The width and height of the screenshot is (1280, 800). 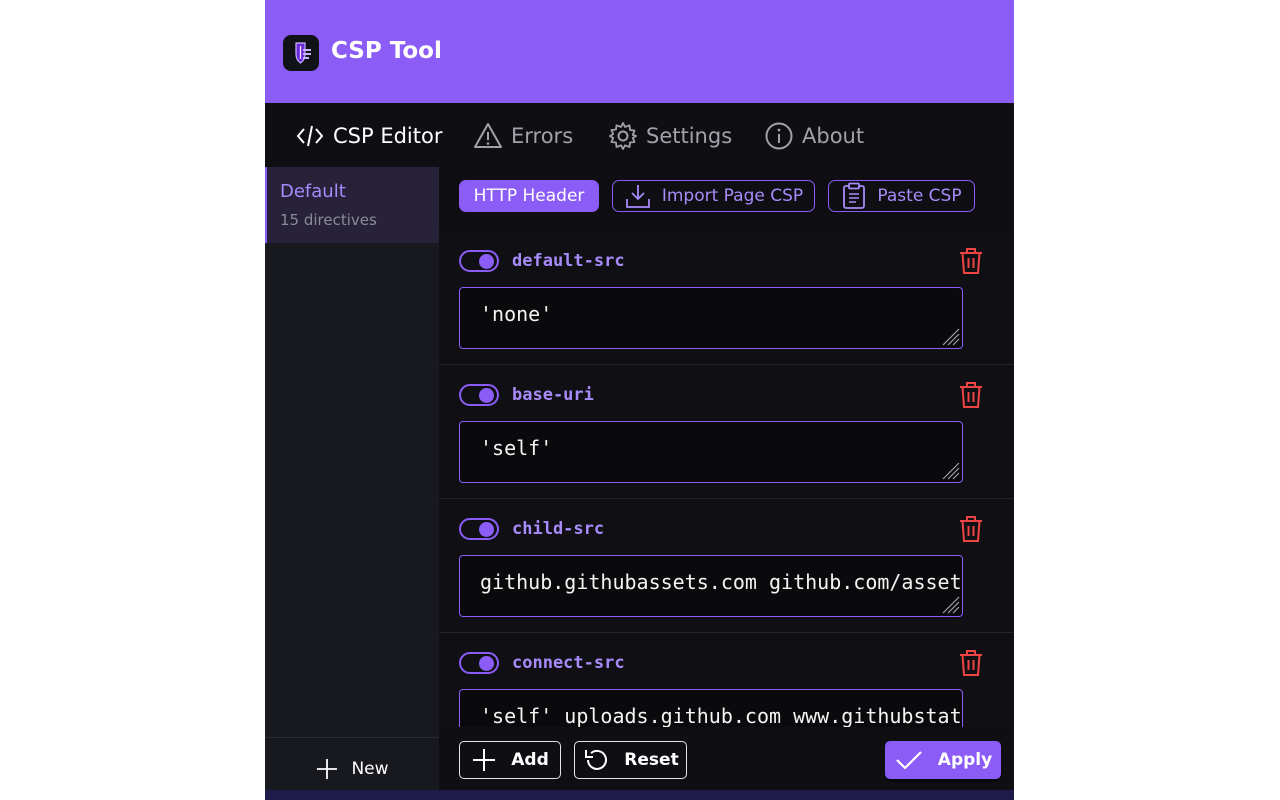 What do you see at coordinates (388, 136) in the screenshot?
I see `tab-label: CSP Editor` at bounding box center [388, 136].